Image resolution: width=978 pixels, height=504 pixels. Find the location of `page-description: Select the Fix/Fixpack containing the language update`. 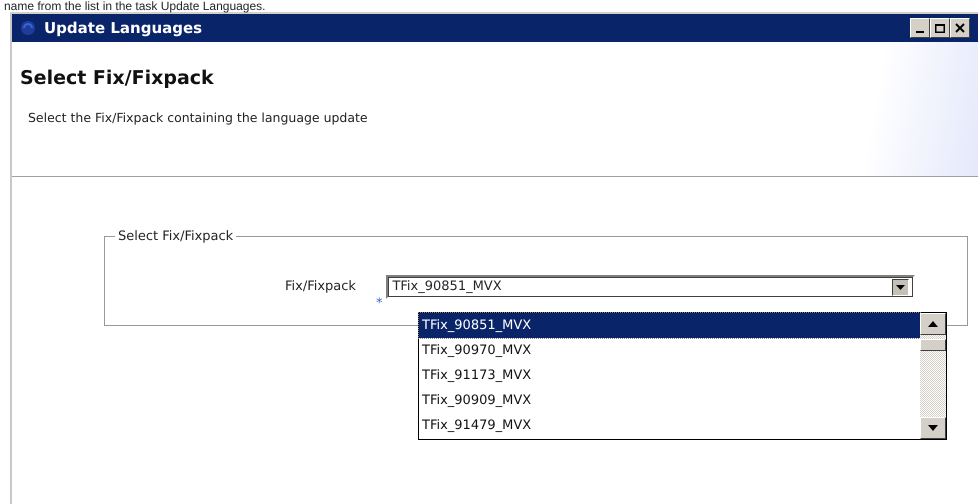

page-description: Select the Fix/Fixpack containing the language update is located at coordinates (198, 117).